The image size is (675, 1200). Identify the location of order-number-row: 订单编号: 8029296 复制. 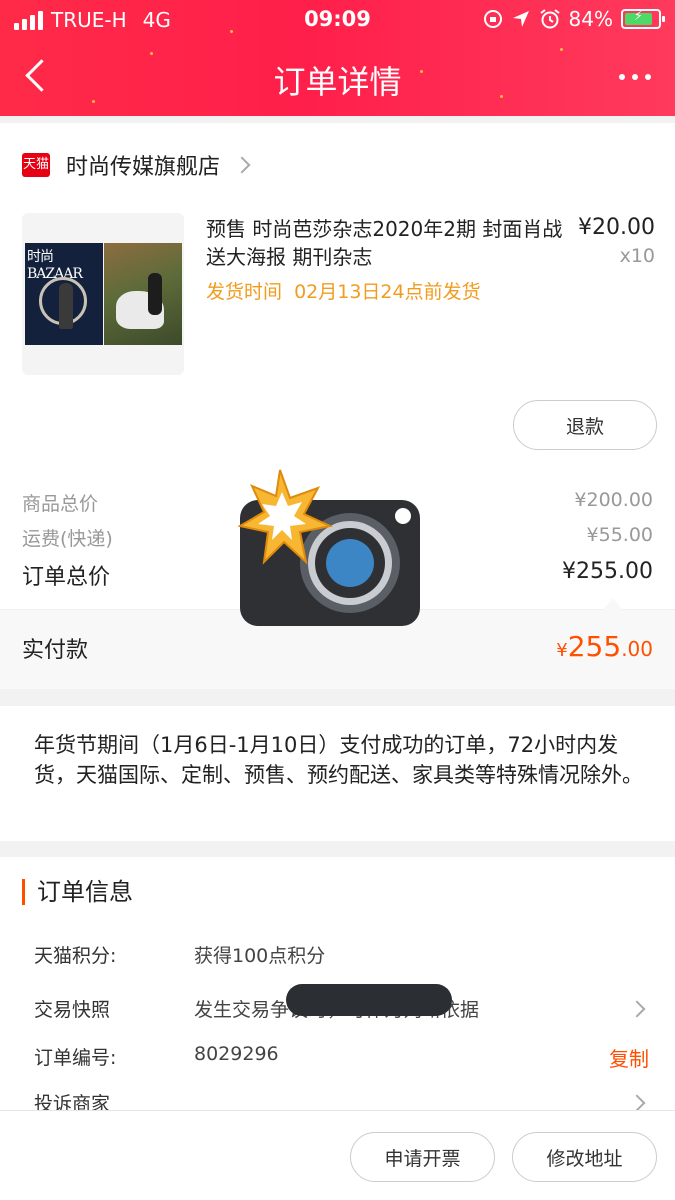
(343, 1058).